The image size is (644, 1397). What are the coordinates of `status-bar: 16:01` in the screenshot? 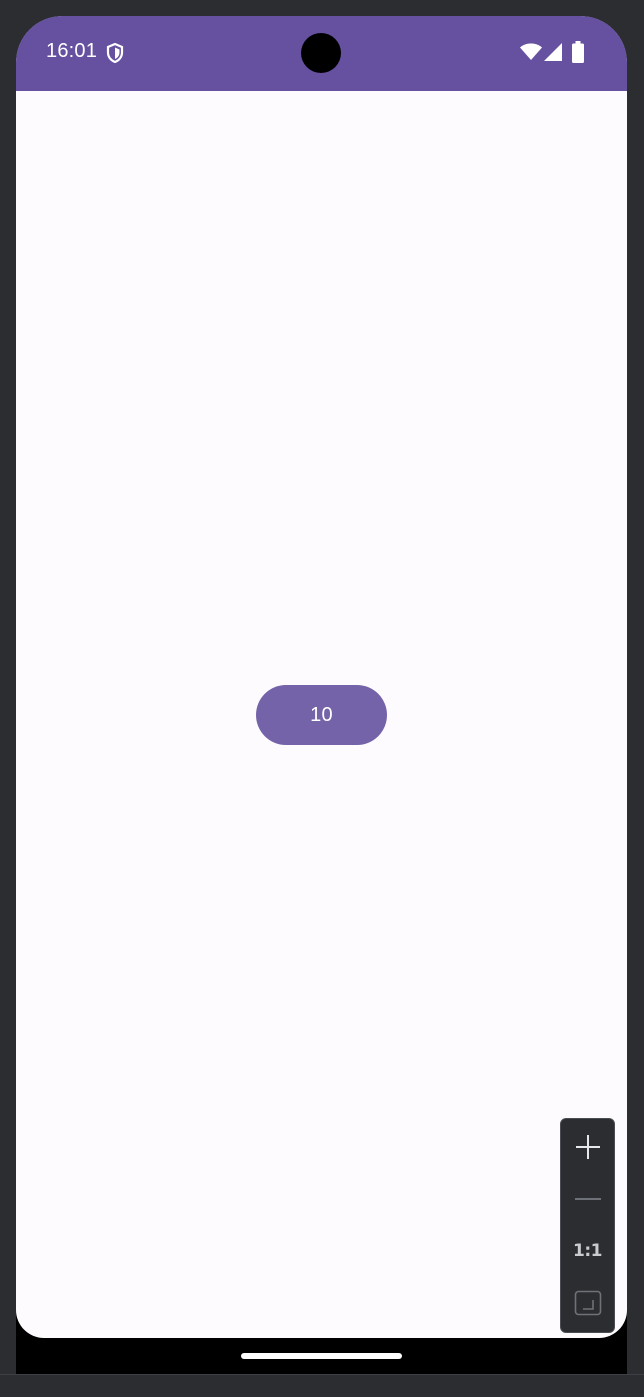 It's located at (321, 53).